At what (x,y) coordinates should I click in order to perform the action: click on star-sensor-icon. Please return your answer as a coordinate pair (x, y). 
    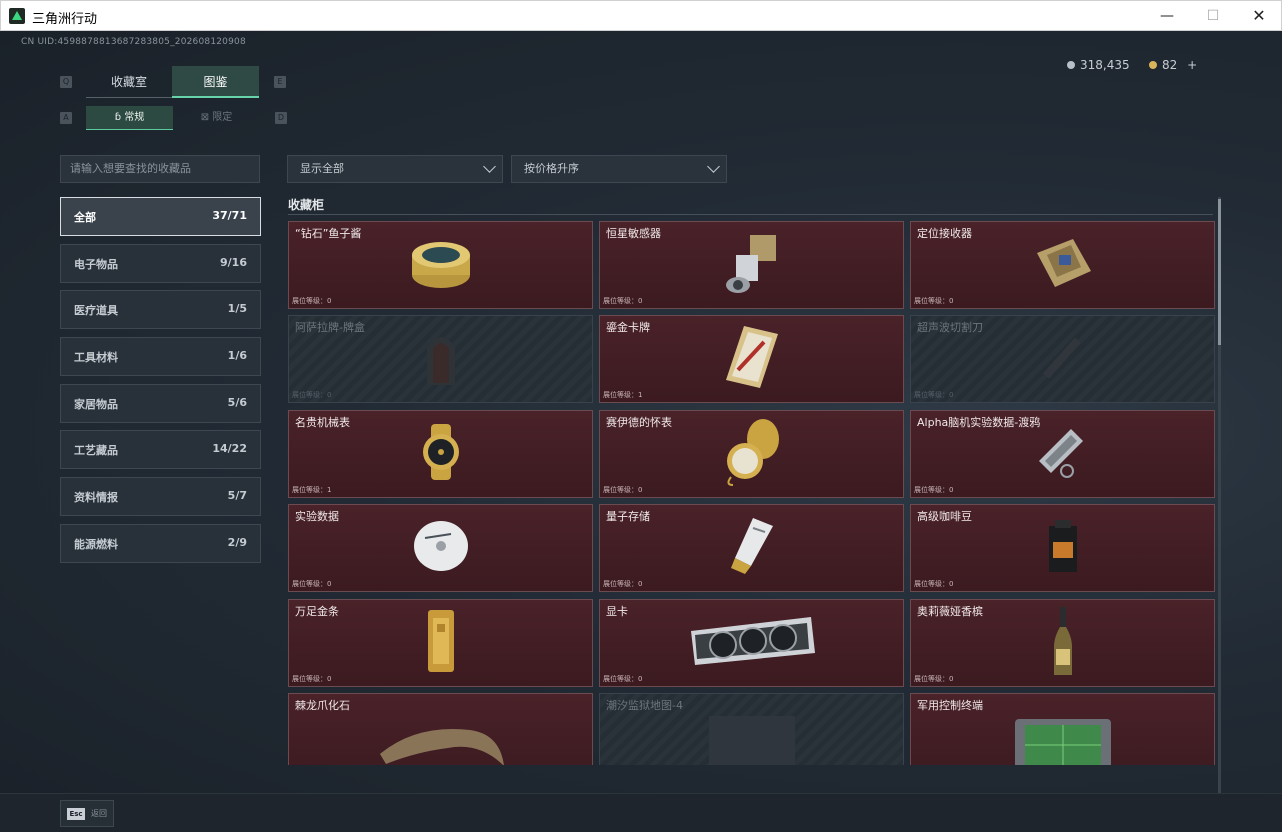
    Looking at the image, I should click on (752, 265).